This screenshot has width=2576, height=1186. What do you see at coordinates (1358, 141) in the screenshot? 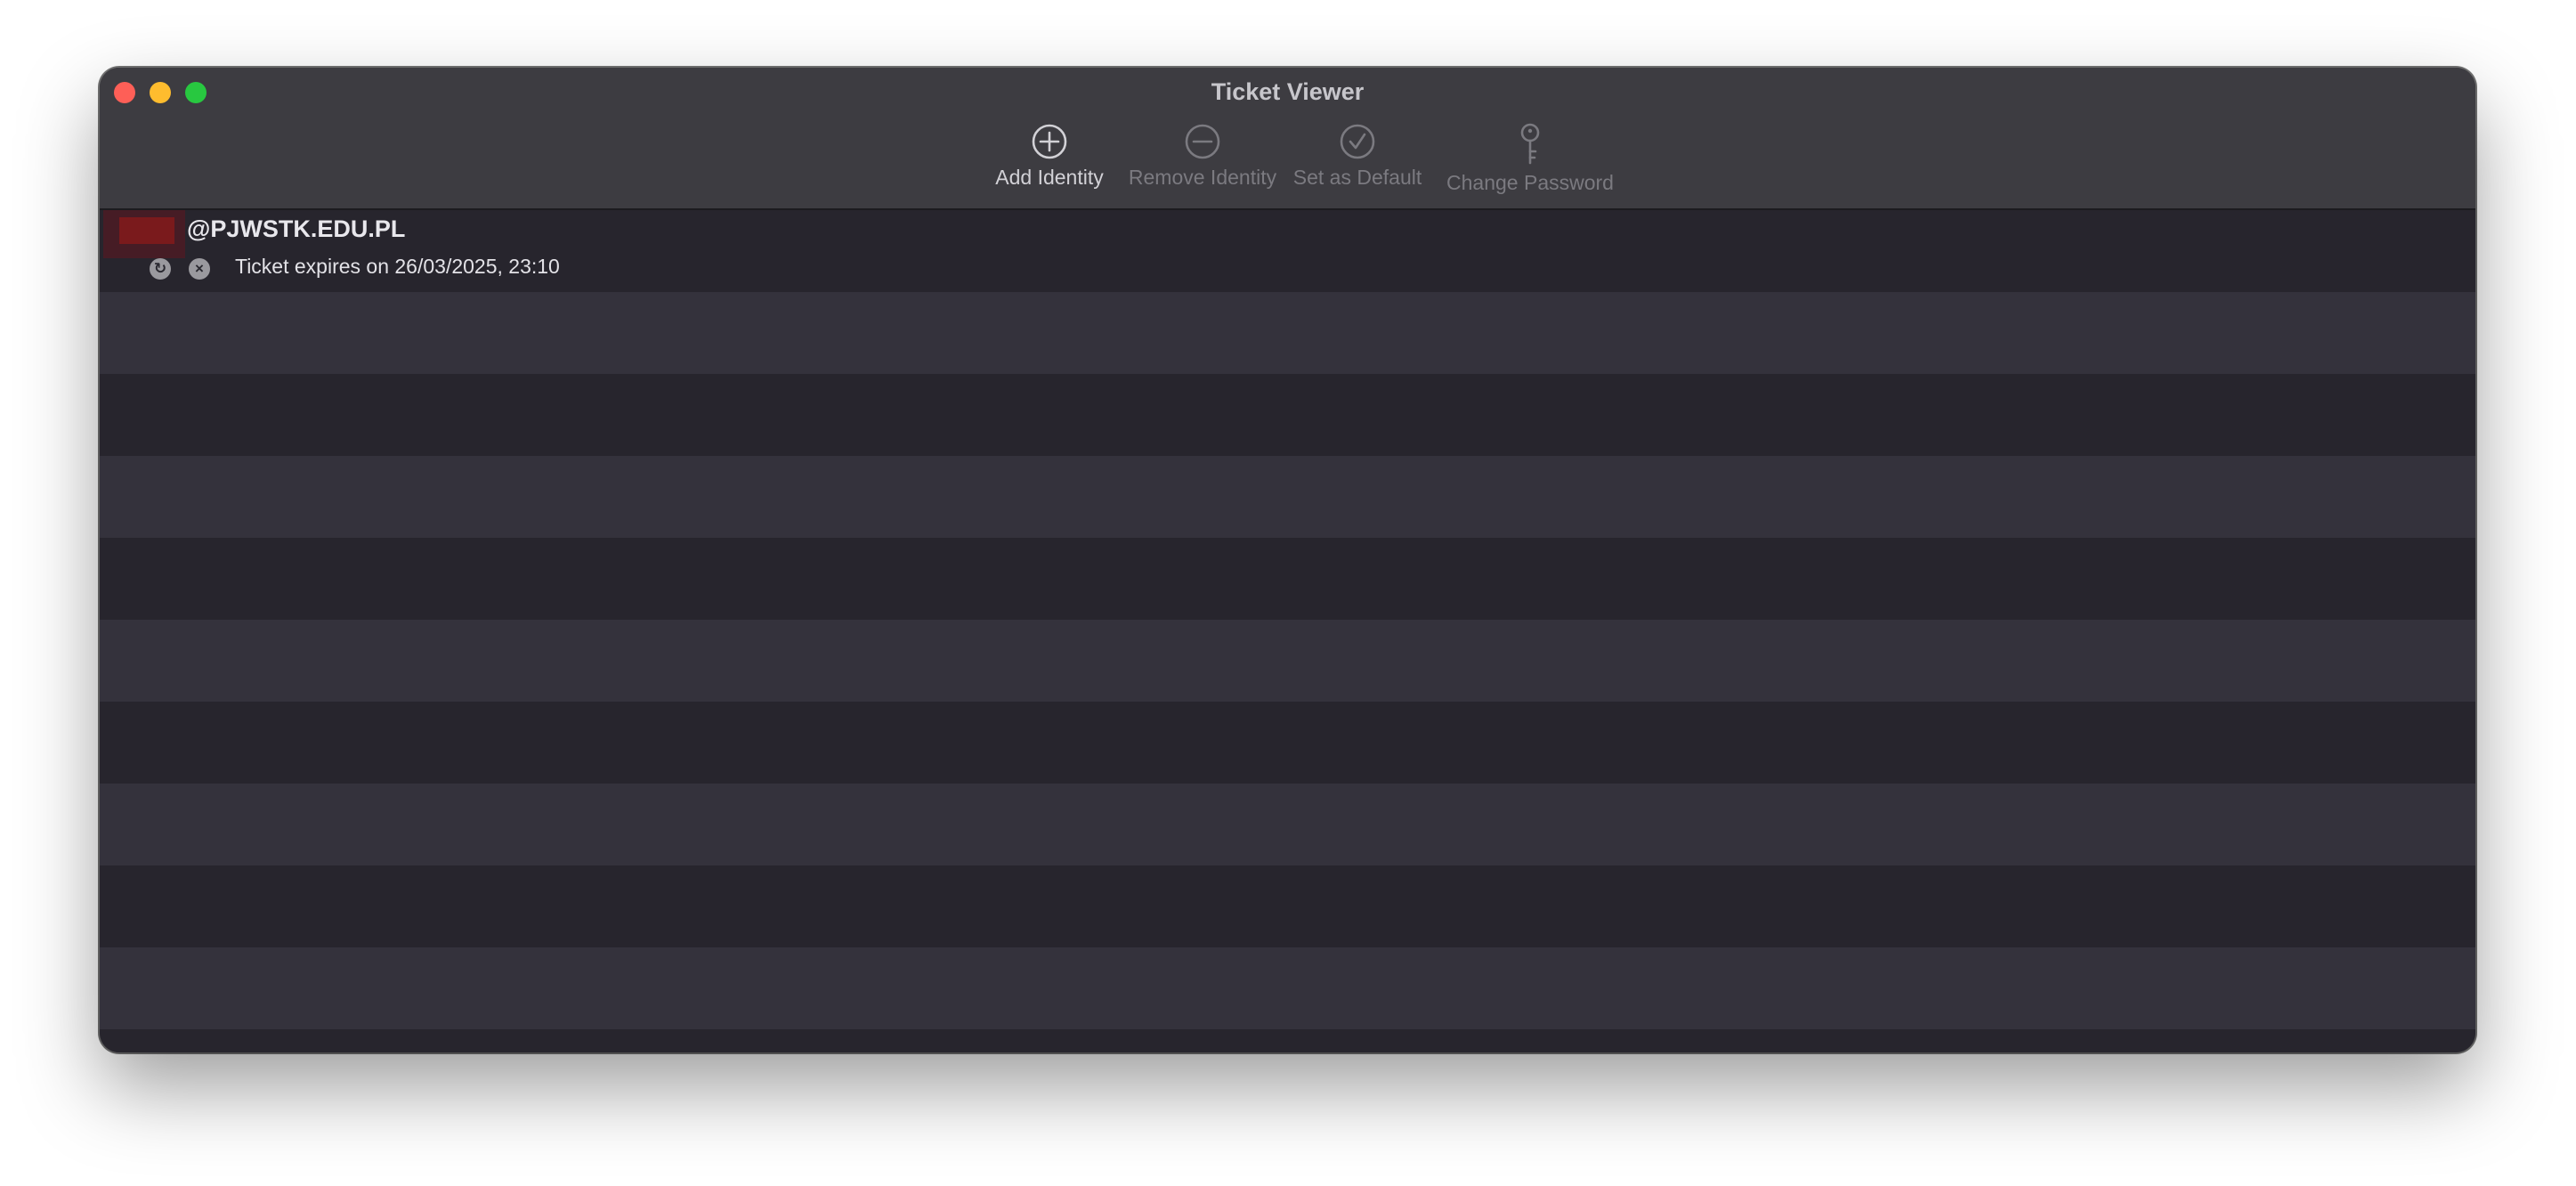
I see `checkmark-circle-icon` at bounding box center [1358, 141].